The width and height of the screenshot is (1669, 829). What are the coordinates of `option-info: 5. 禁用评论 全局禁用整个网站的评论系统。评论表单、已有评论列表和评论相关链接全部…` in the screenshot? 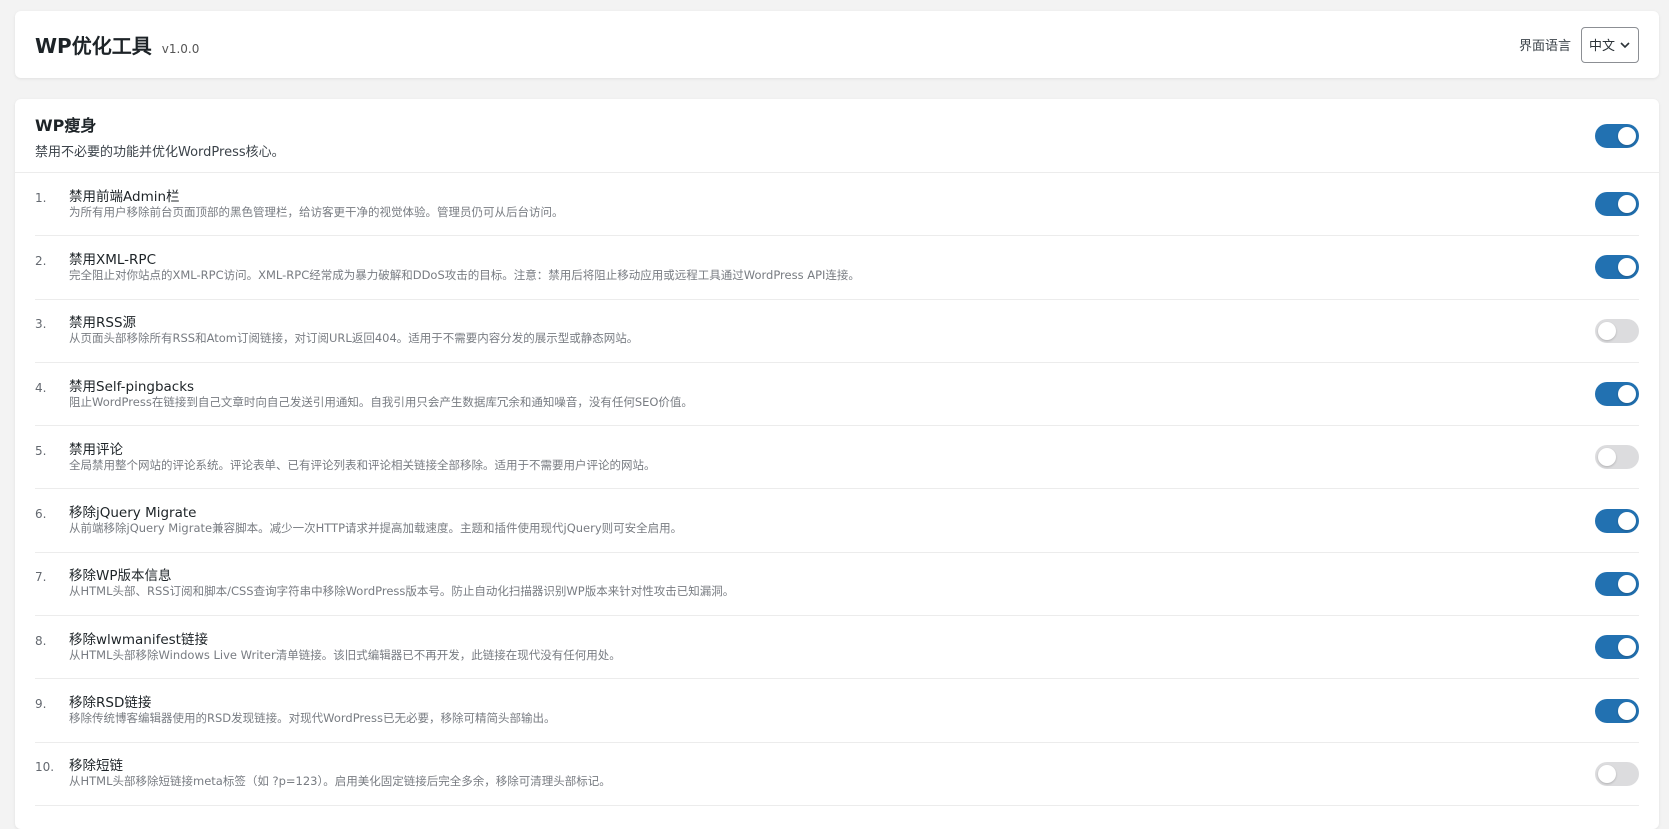 It's located at (345, 457).